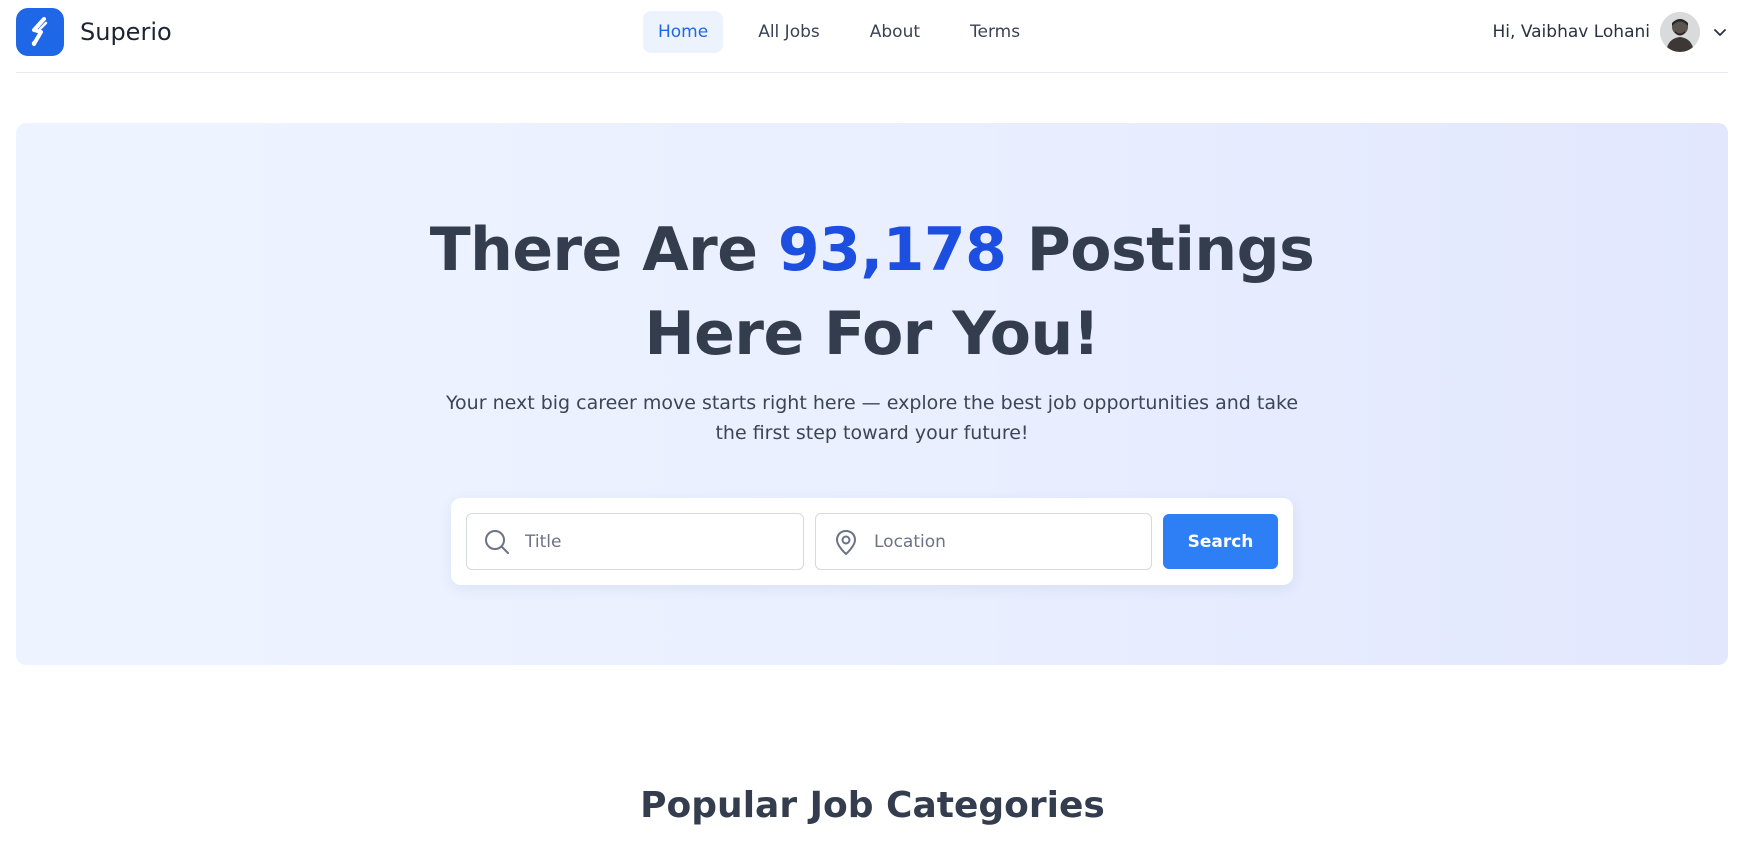 The height and width of the screenshot is (847, 1745). Describe the element at coordinates (849, 32) in the screenshot. I see `main-nav: Home All Jobs About Terms` at that location.